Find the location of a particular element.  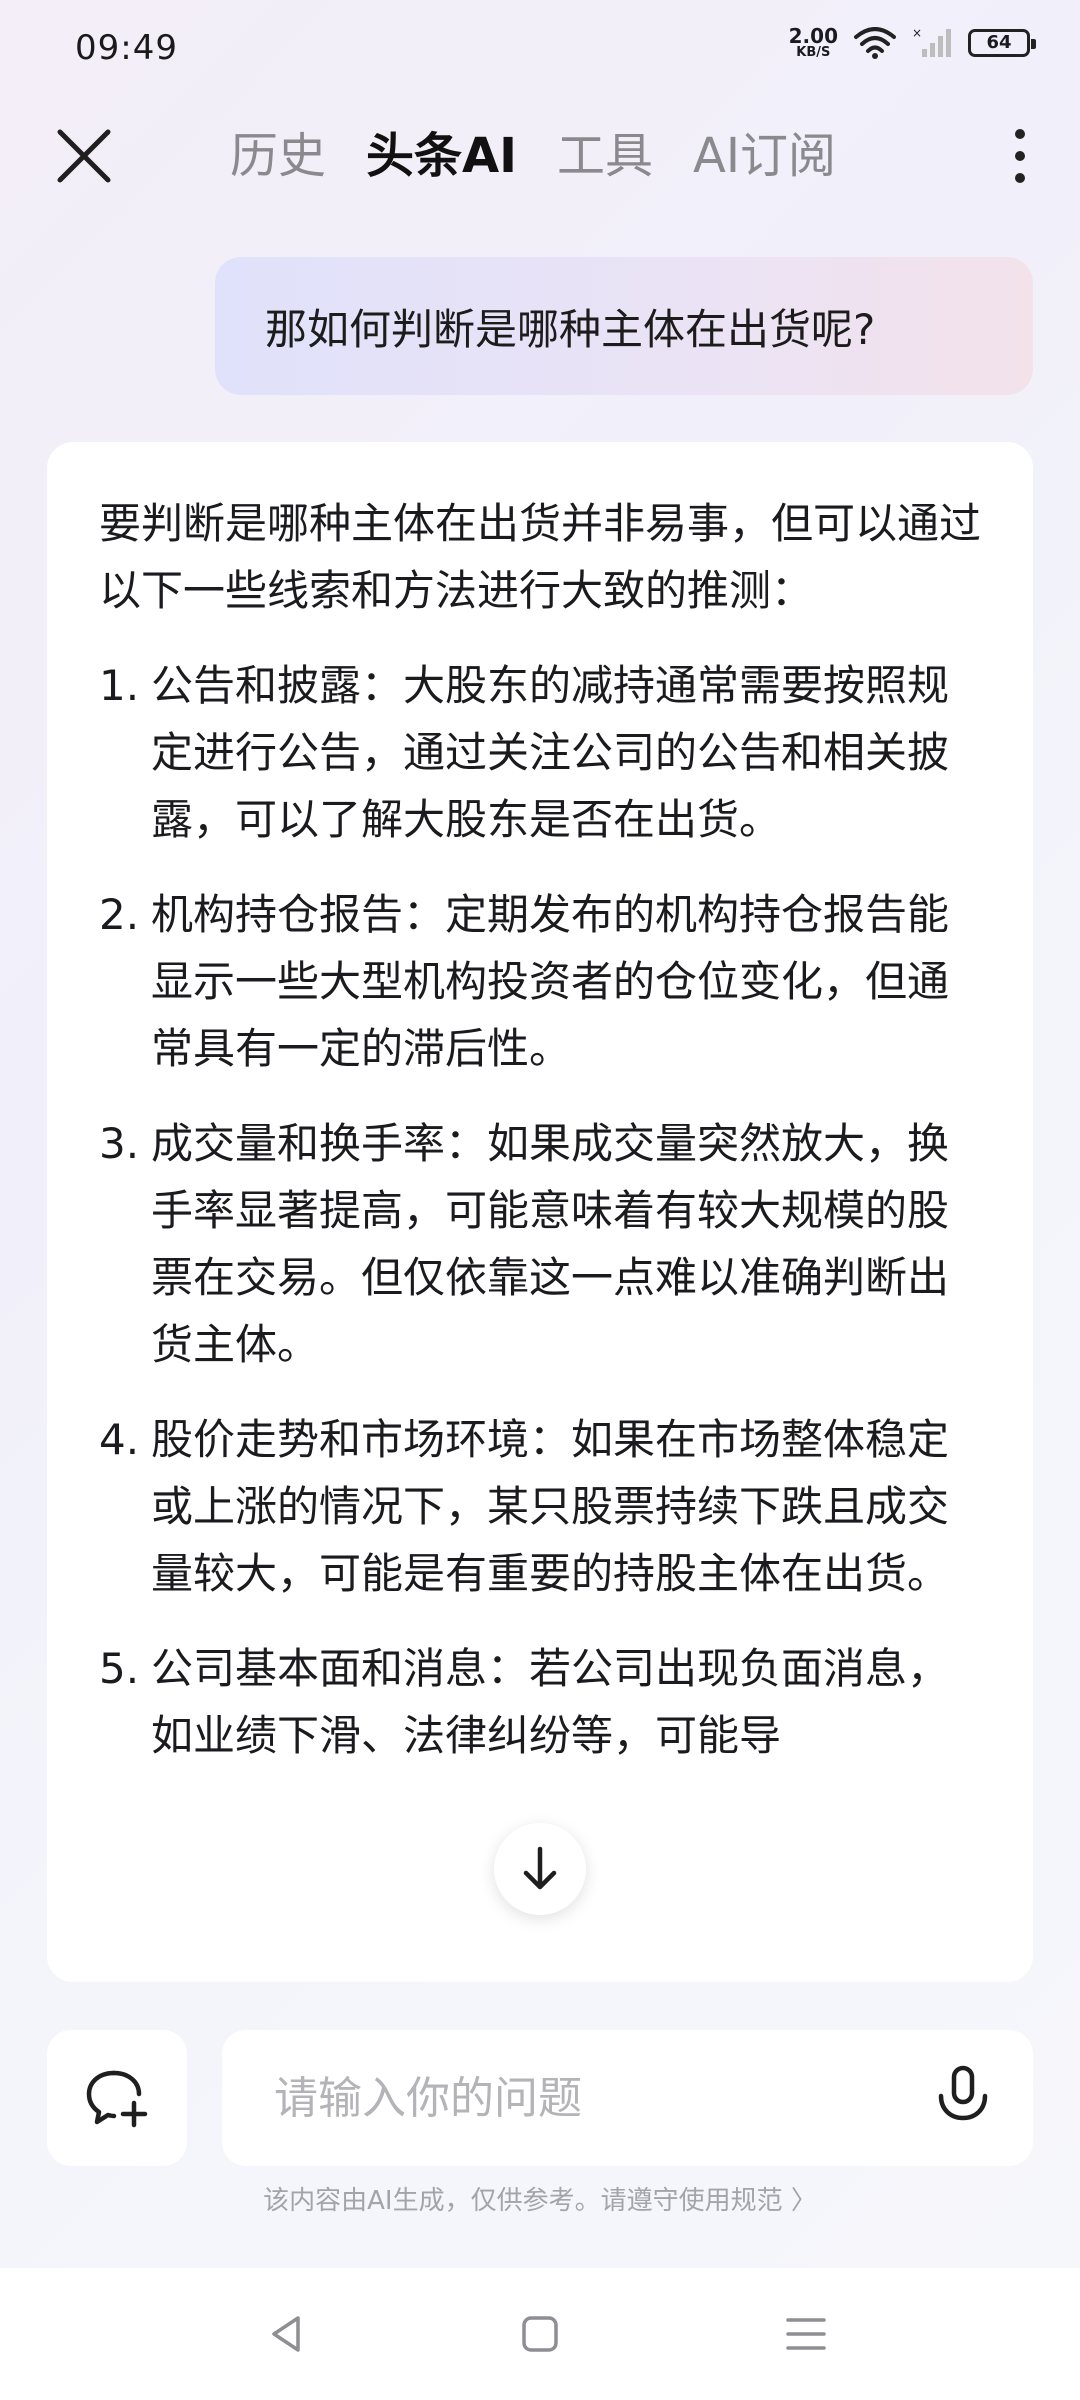

arrow-down-icon is located at coordinates (540, 1868).